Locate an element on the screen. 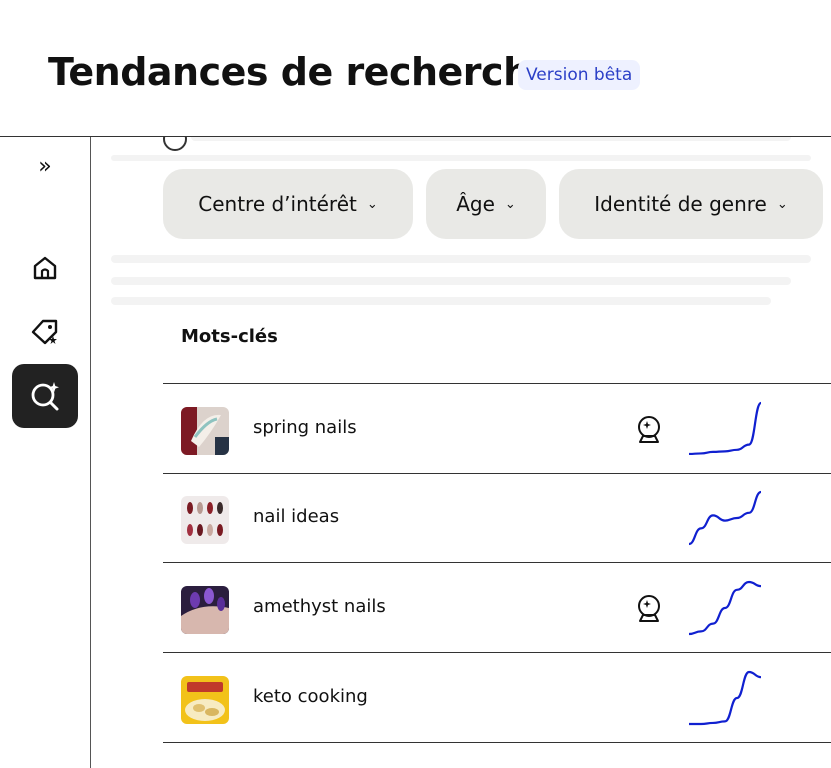  tag-star-icon is located at coordinates (44, 332).